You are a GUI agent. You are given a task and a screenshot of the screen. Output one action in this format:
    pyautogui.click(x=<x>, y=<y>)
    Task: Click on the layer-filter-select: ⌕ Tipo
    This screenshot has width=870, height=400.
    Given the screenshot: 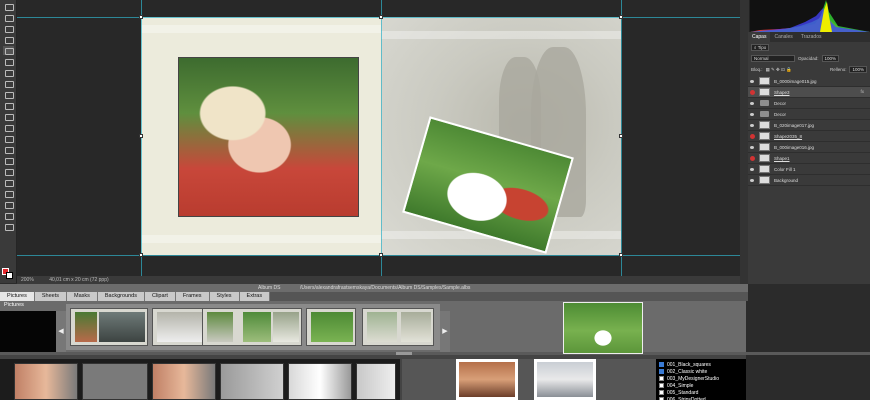 What is the action you would take?
    pyautogui.click(x=760, y=47)
    